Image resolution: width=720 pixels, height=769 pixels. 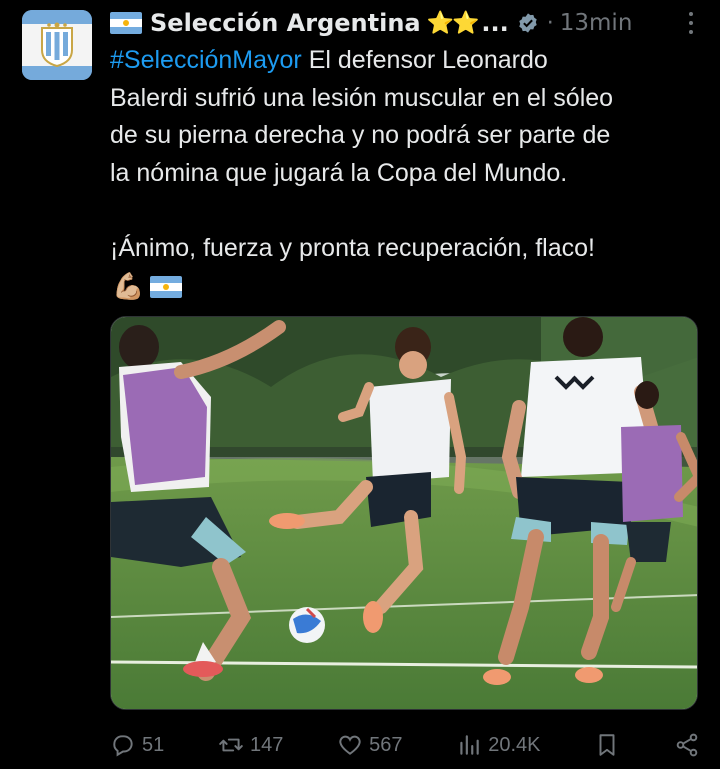 I want to click on reply-count: 51, so click(x=153, y=744).